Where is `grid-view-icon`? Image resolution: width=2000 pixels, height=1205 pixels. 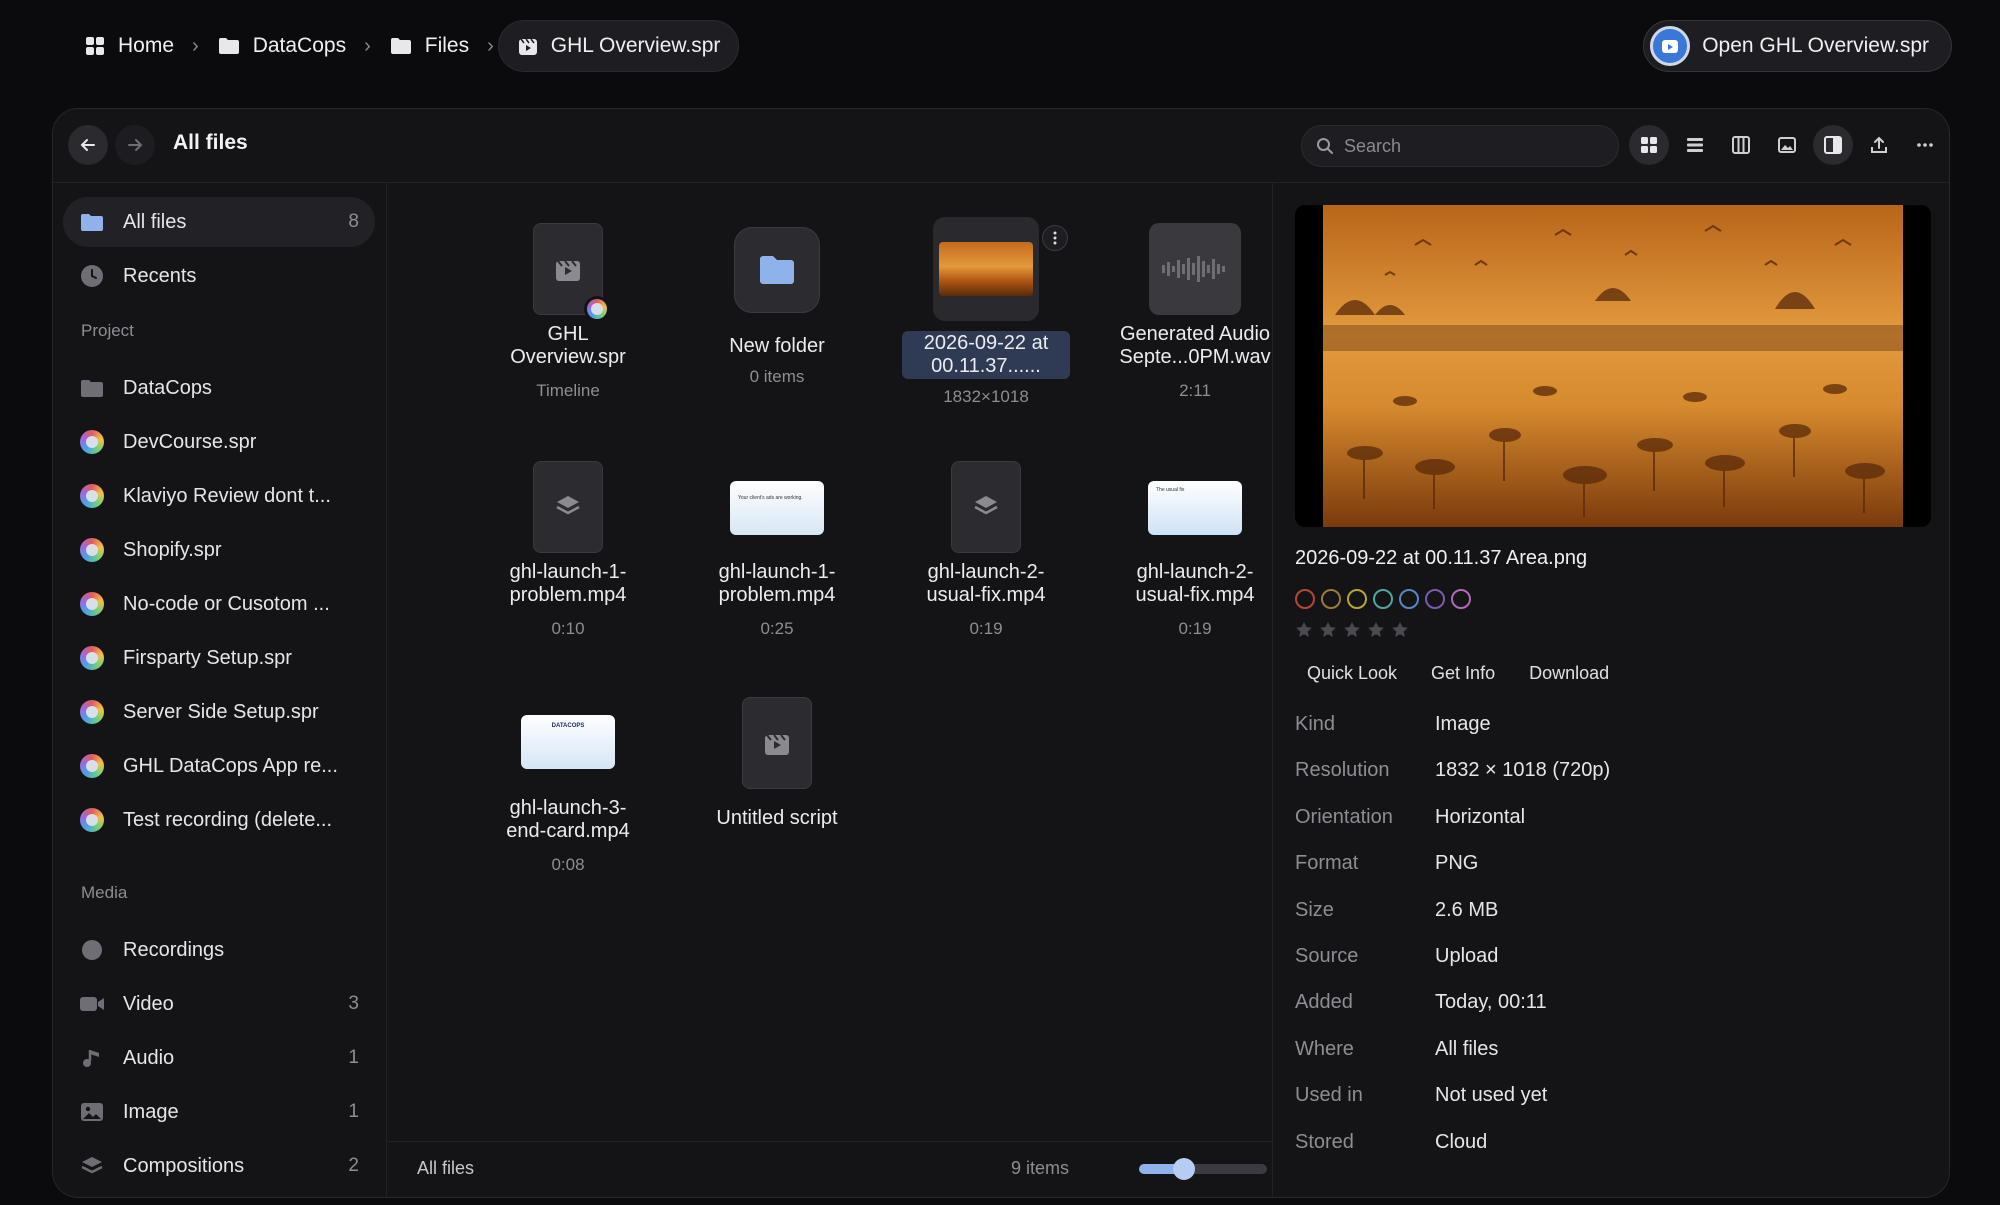 grid-view-icon is located at coordinates (1649, 145).